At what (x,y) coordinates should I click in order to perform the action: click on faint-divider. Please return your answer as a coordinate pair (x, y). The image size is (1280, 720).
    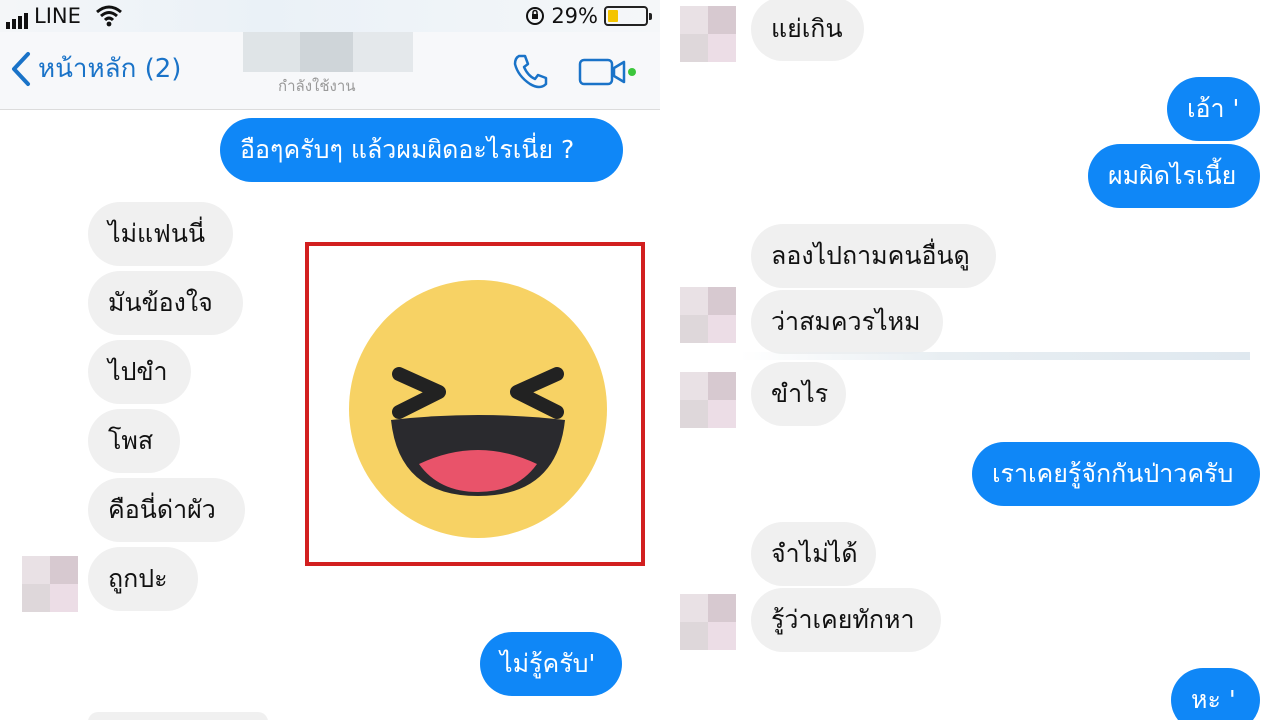
    Looking at the image, I should click on (995, 356).